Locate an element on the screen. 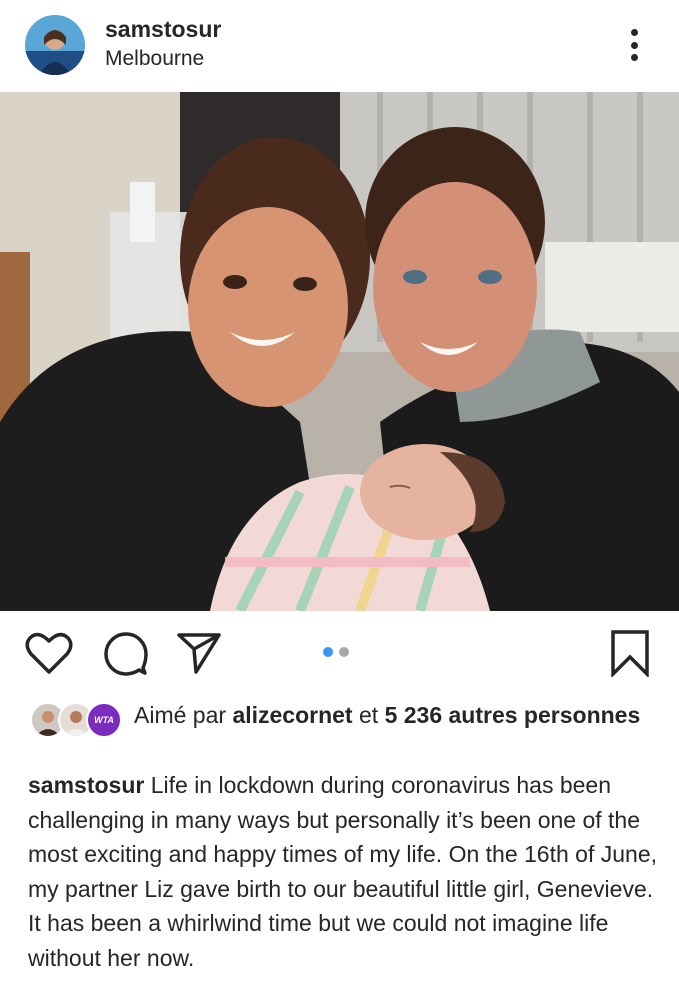 This screenshot has width=679, height=1000. liker-avatars: WTA is located at coordinates (76, 720).